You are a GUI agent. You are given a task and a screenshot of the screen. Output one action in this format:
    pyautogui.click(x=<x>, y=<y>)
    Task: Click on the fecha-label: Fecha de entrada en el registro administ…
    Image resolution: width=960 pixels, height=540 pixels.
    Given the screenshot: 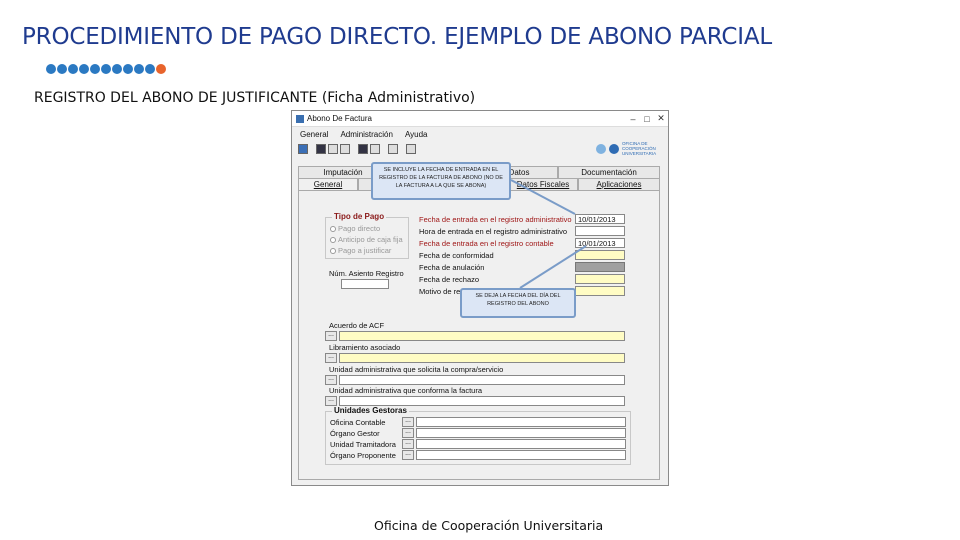 What is the action you would take?
    pyautogui.click(x=495, y=219)
    